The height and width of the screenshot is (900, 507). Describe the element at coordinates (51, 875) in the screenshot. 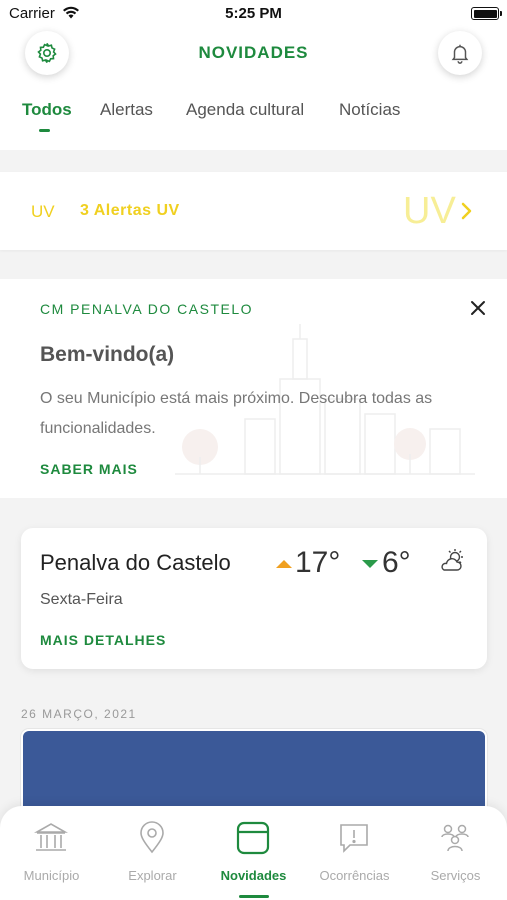

I see `nav-label: Município` at that location.